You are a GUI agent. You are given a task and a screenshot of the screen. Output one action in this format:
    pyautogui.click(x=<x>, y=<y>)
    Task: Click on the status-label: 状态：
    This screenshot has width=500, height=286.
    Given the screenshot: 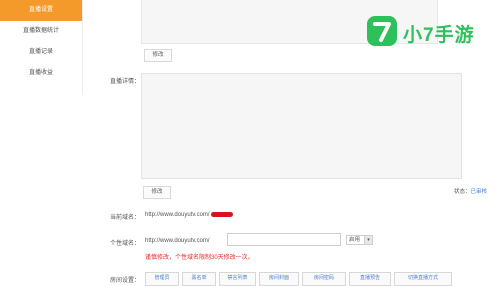 What is the action you would take?
    pyautogui.click(x=462, y=192)
    